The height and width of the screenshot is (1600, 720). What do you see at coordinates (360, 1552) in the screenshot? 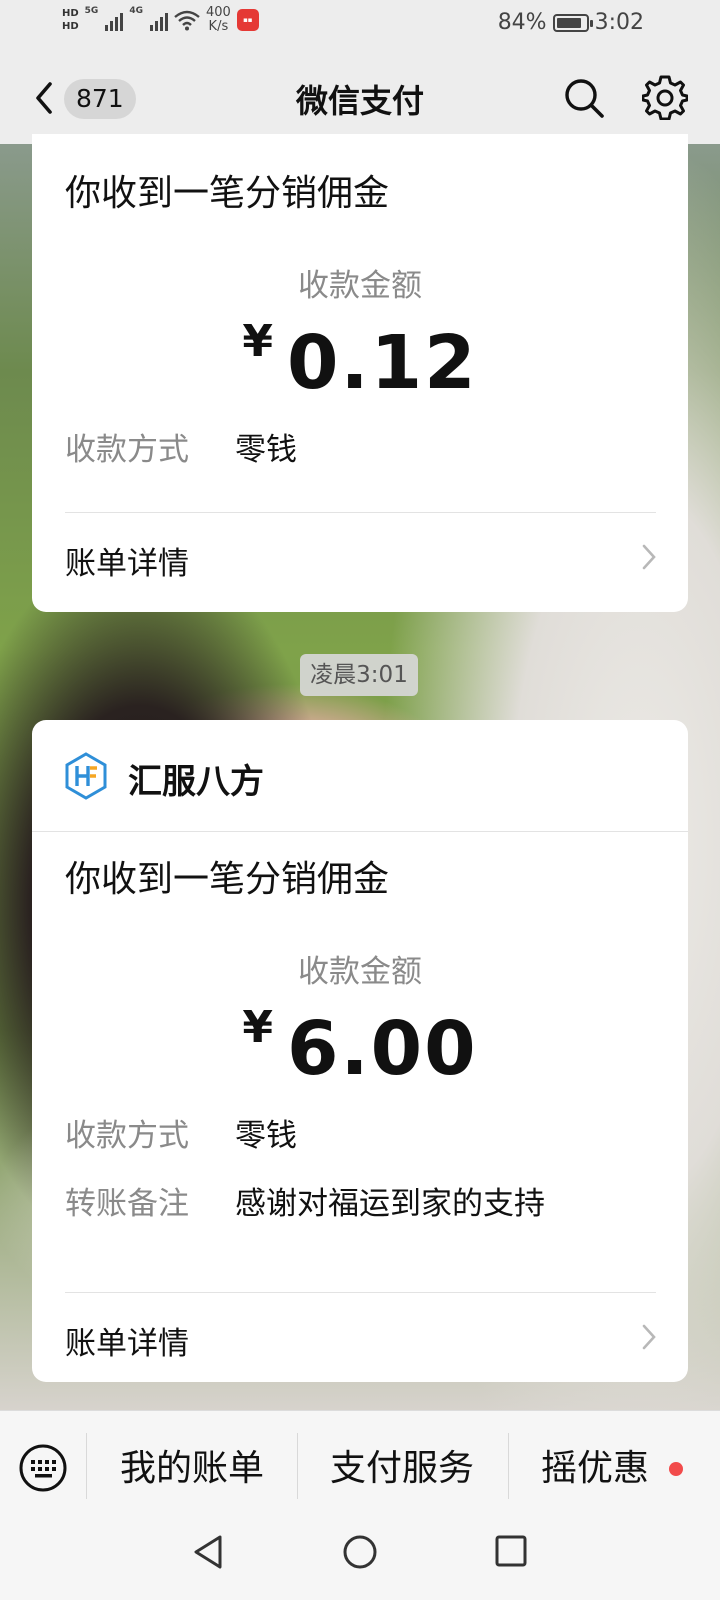
I see `sys-home-icon` at bounding box center [360, 1552].